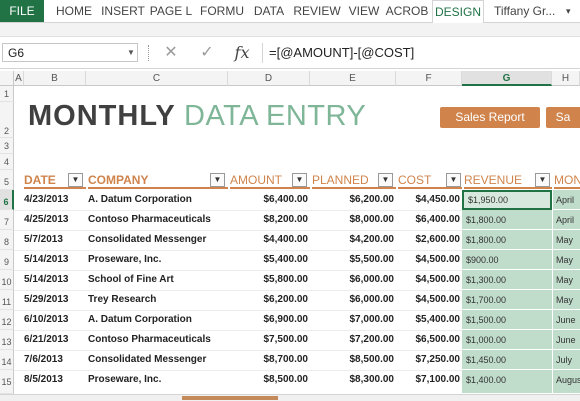  What do you see at coordinates (428, 240) in the screenshot?
I see `cell-cost: $2,600.00` at bounding box center [428, 240].